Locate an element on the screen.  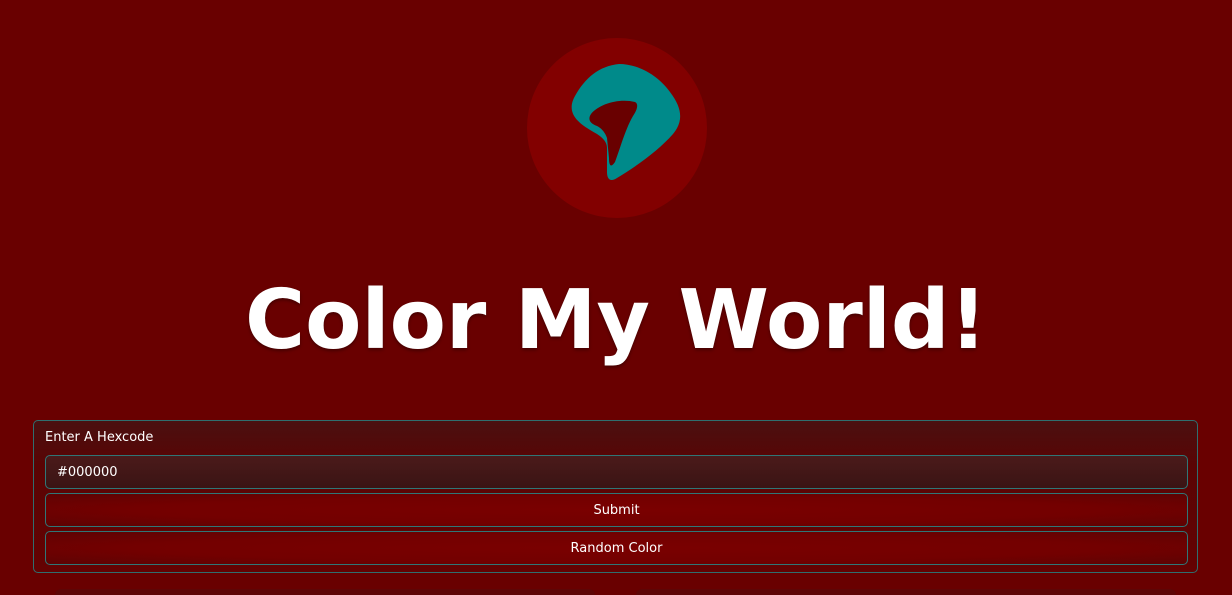
app-logo is located at coordinates (617, 128).